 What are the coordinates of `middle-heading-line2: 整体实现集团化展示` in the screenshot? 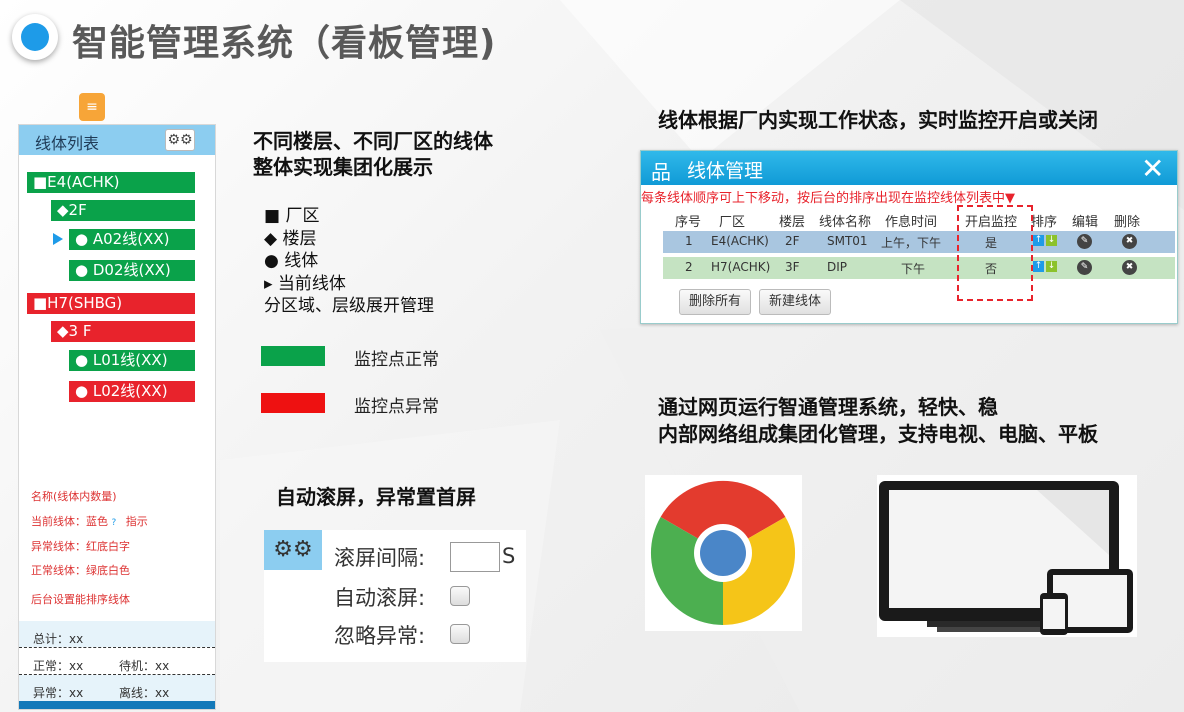 It's located at (343, 167).